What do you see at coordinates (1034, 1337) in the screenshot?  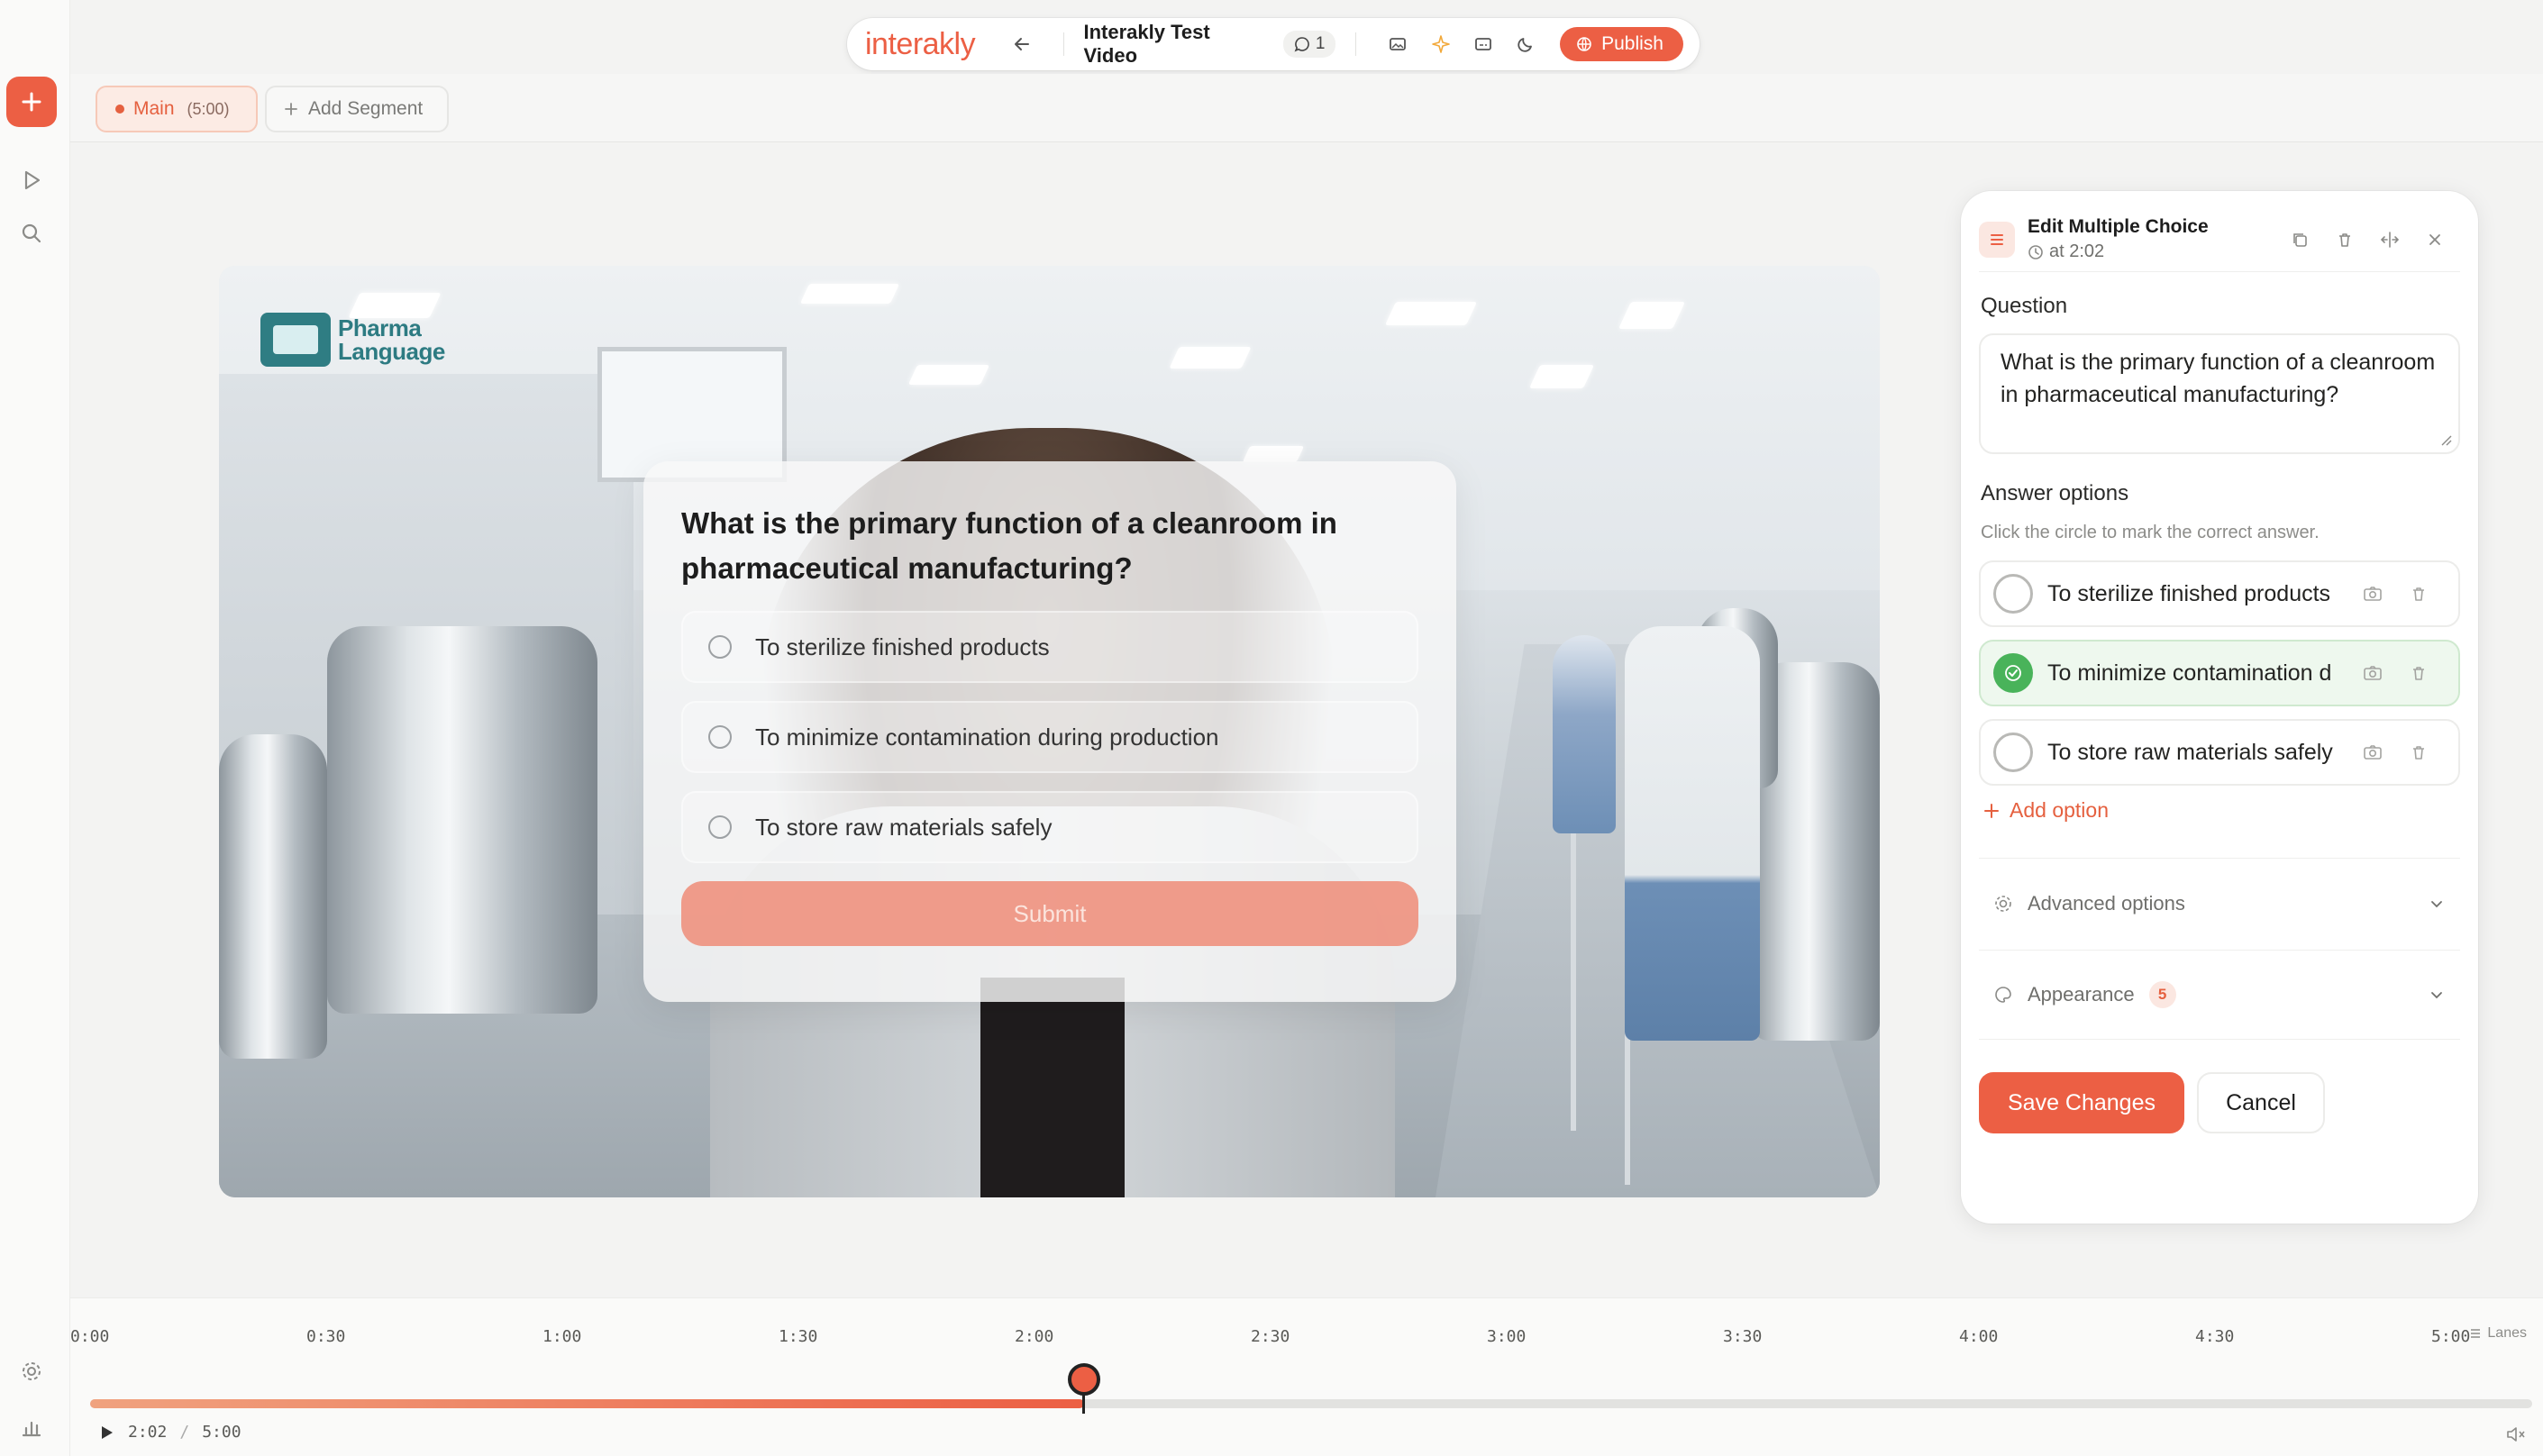 I see `timeline-tick: 2:00` at bounding box center [1034, 1337].